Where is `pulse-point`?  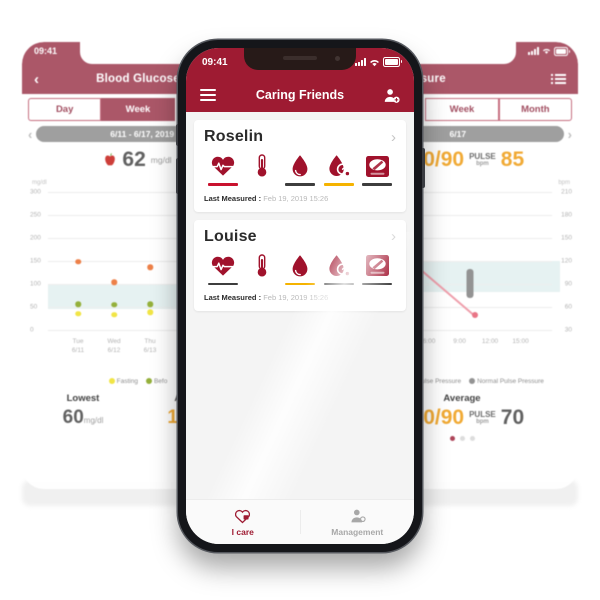 pulse-point is located at coordinates (474, 314).